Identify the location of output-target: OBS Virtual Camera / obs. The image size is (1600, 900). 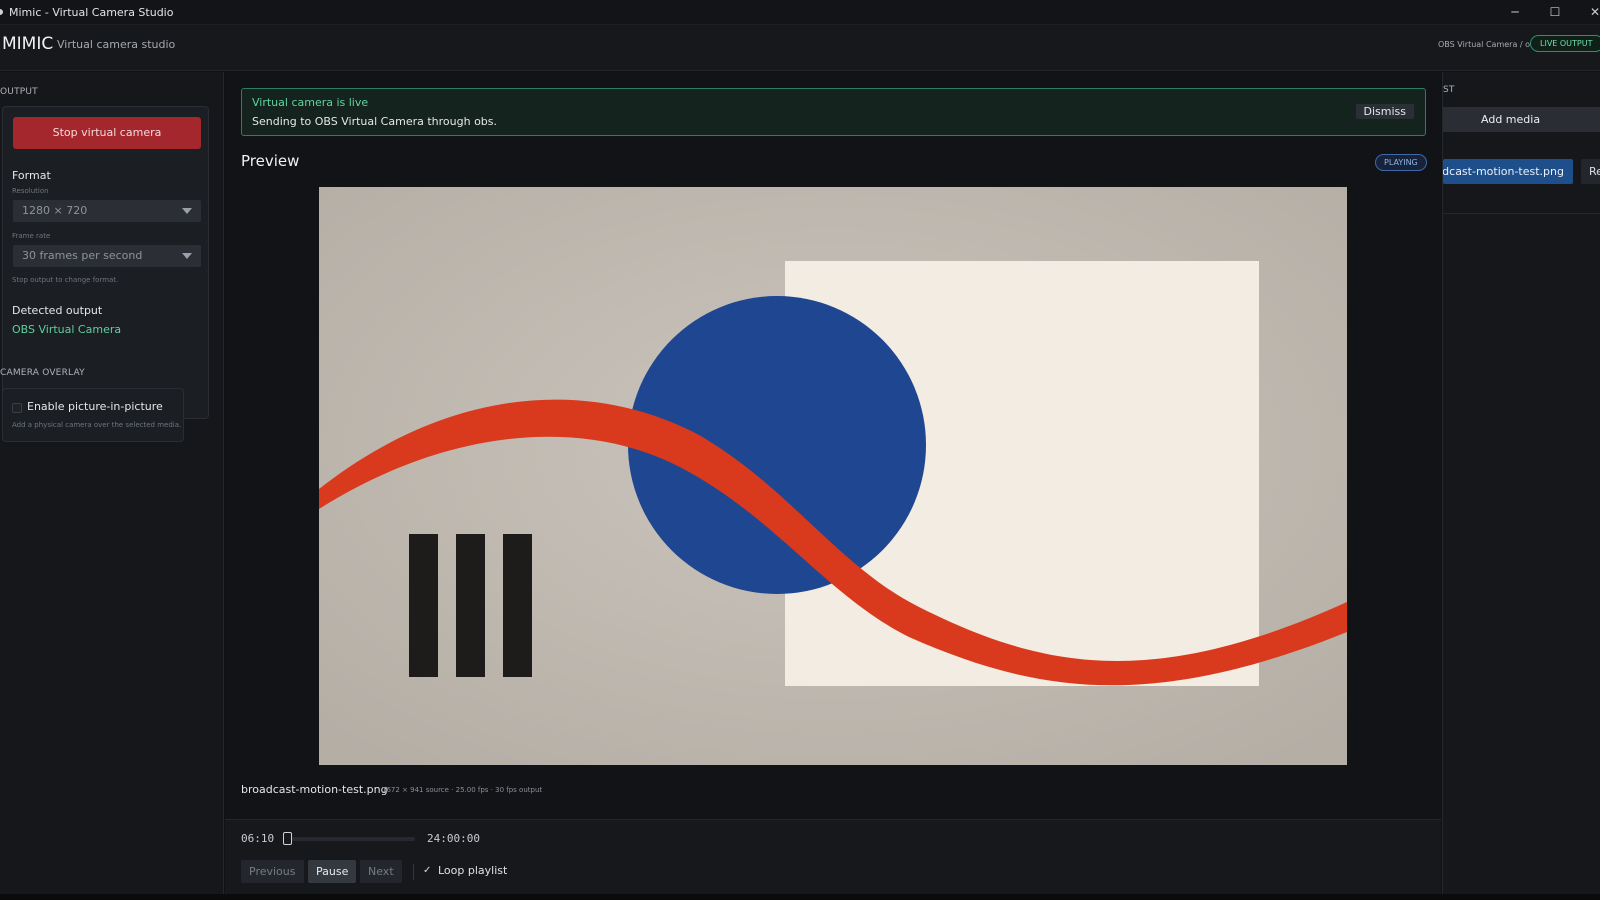
(1489, 44).